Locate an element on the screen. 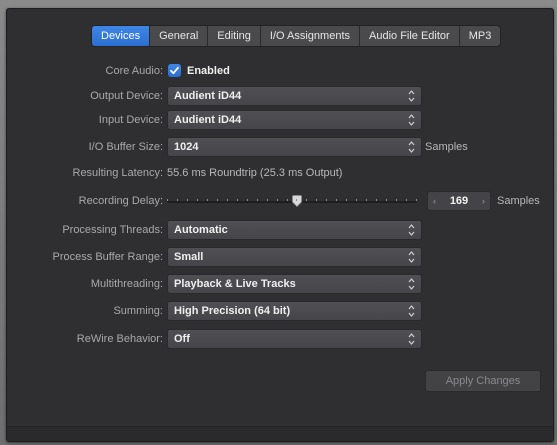 Image resolution: width=557 pixels, height=445 pixels. rewire-select: Off is located at coordinates (294, 339).